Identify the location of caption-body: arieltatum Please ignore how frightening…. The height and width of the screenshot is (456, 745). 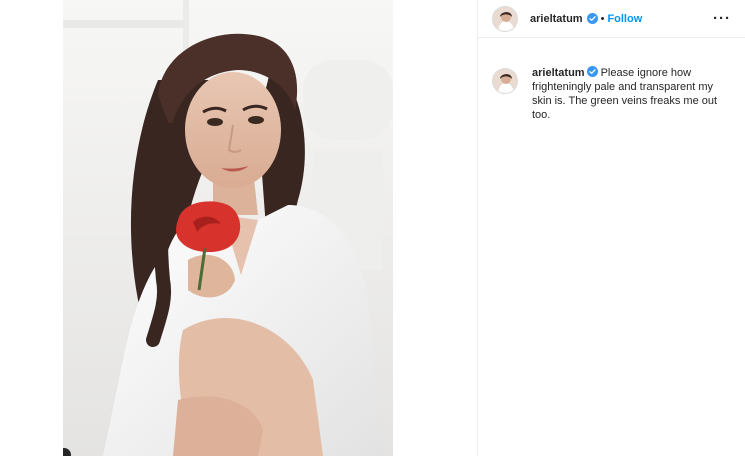
(630, 94).